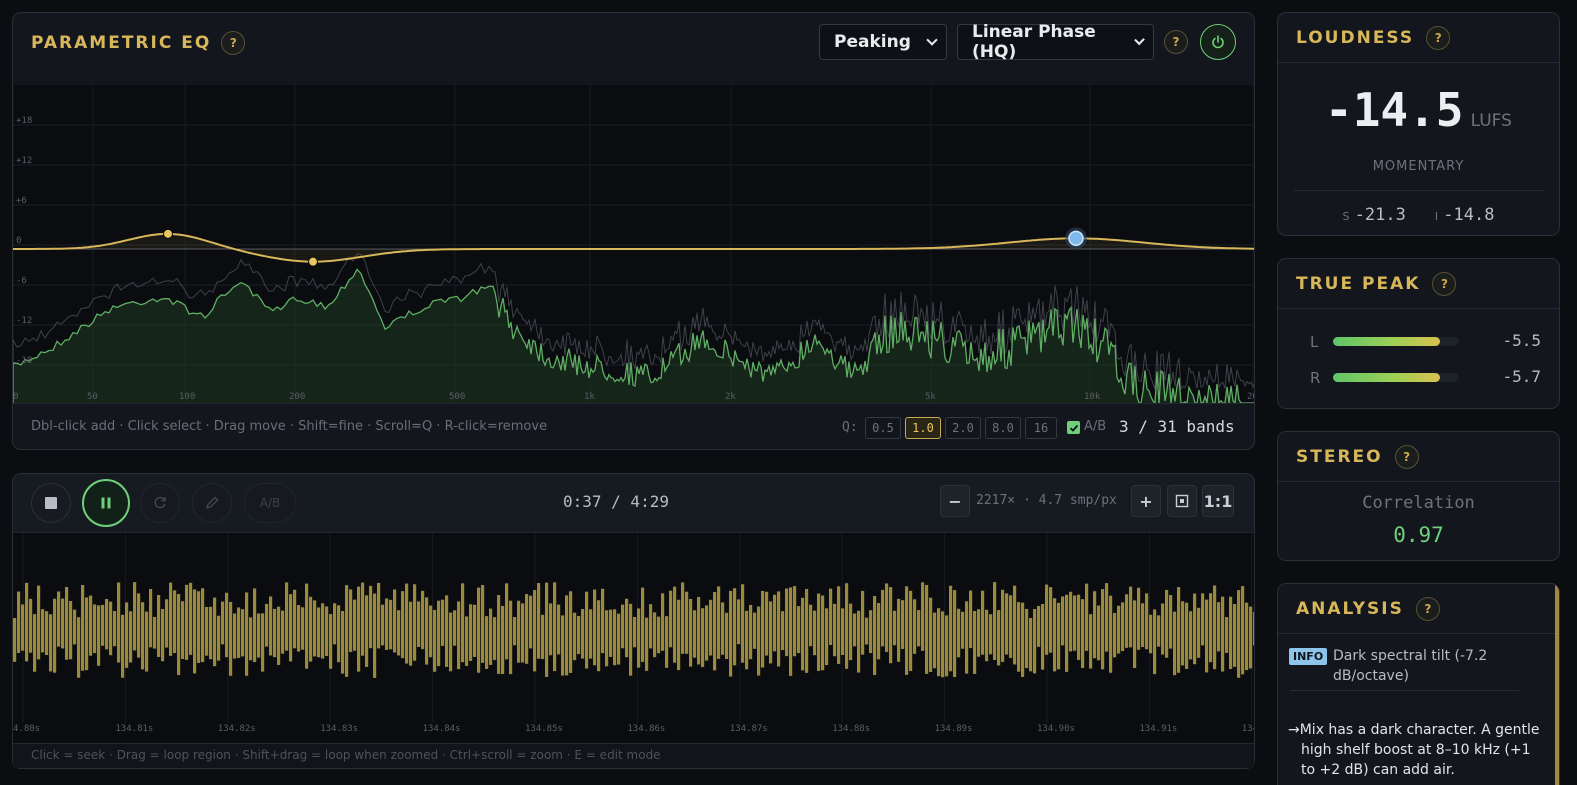 The image size is (1577, 785). I want to click on eq-y-tick-label: 0, so click(18, 241).